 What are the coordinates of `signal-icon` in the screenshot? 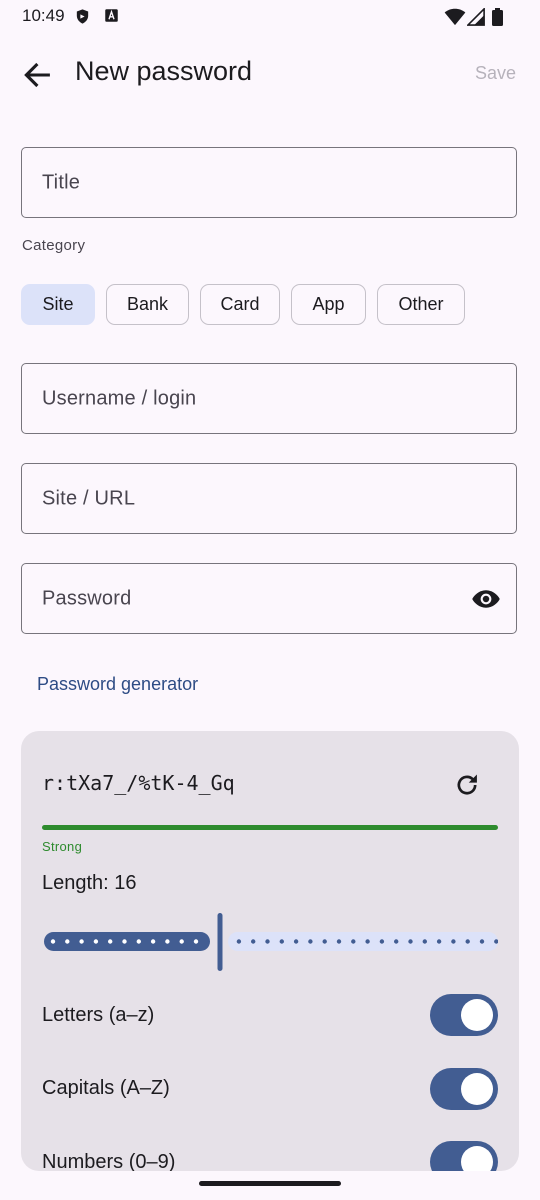 It's located at (476, 17).